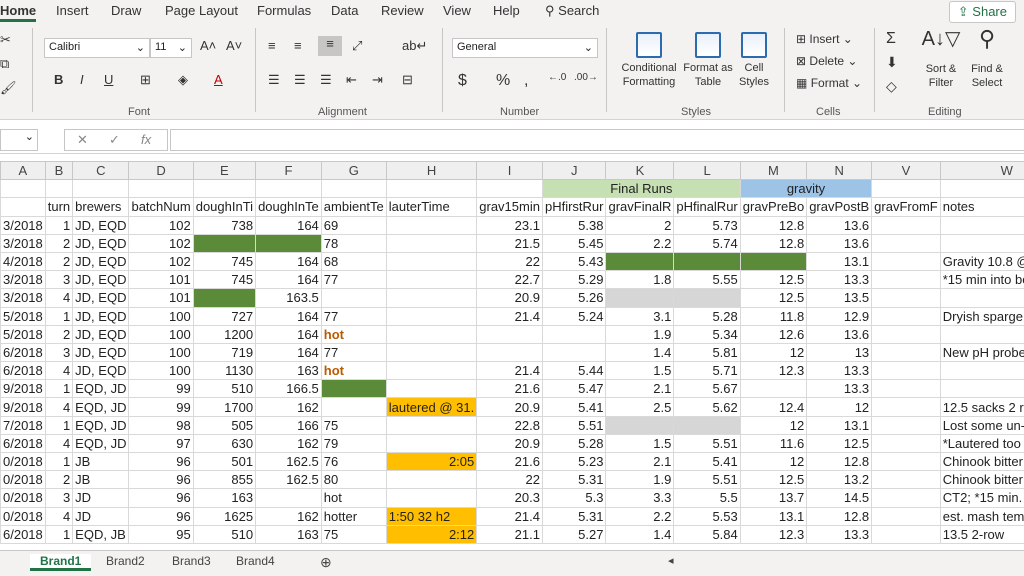 Image resolution: width=1024 pixels, height=576 pixels. What do you see at coordinates (981, 534) in the screenshot?
I see `cell: 13.5 2-row` at bounding box center [981, 534].